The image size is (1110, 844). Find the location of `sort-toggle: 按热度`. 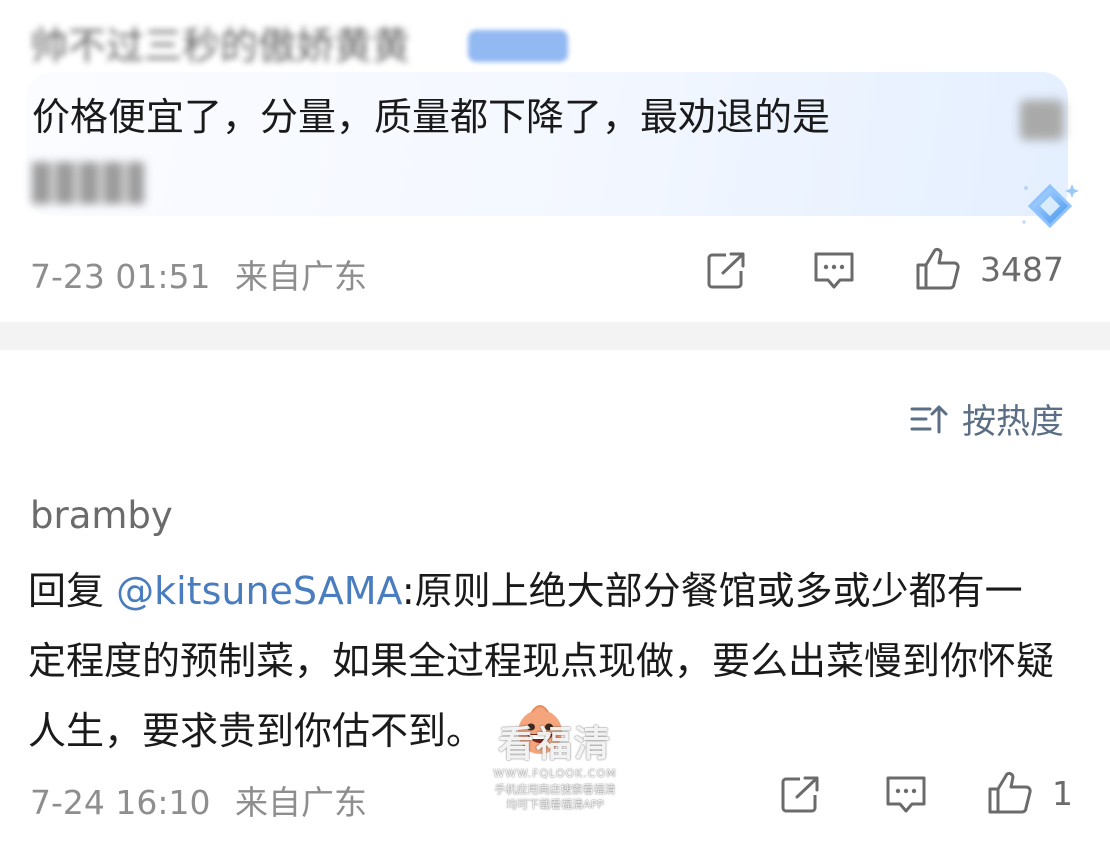

sort-toggle: 按热度 is located at coordinates (987, 418).